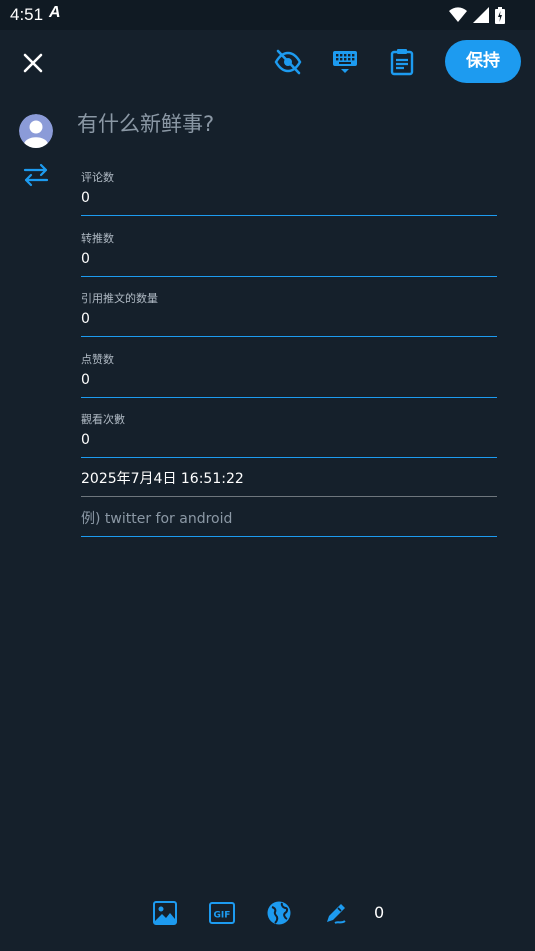 This screenshot has width=535, height=951. What do you see at coordinates (36, 175) in the screenshot?
I see `retweet-icon` at bounding box center [36, 175].